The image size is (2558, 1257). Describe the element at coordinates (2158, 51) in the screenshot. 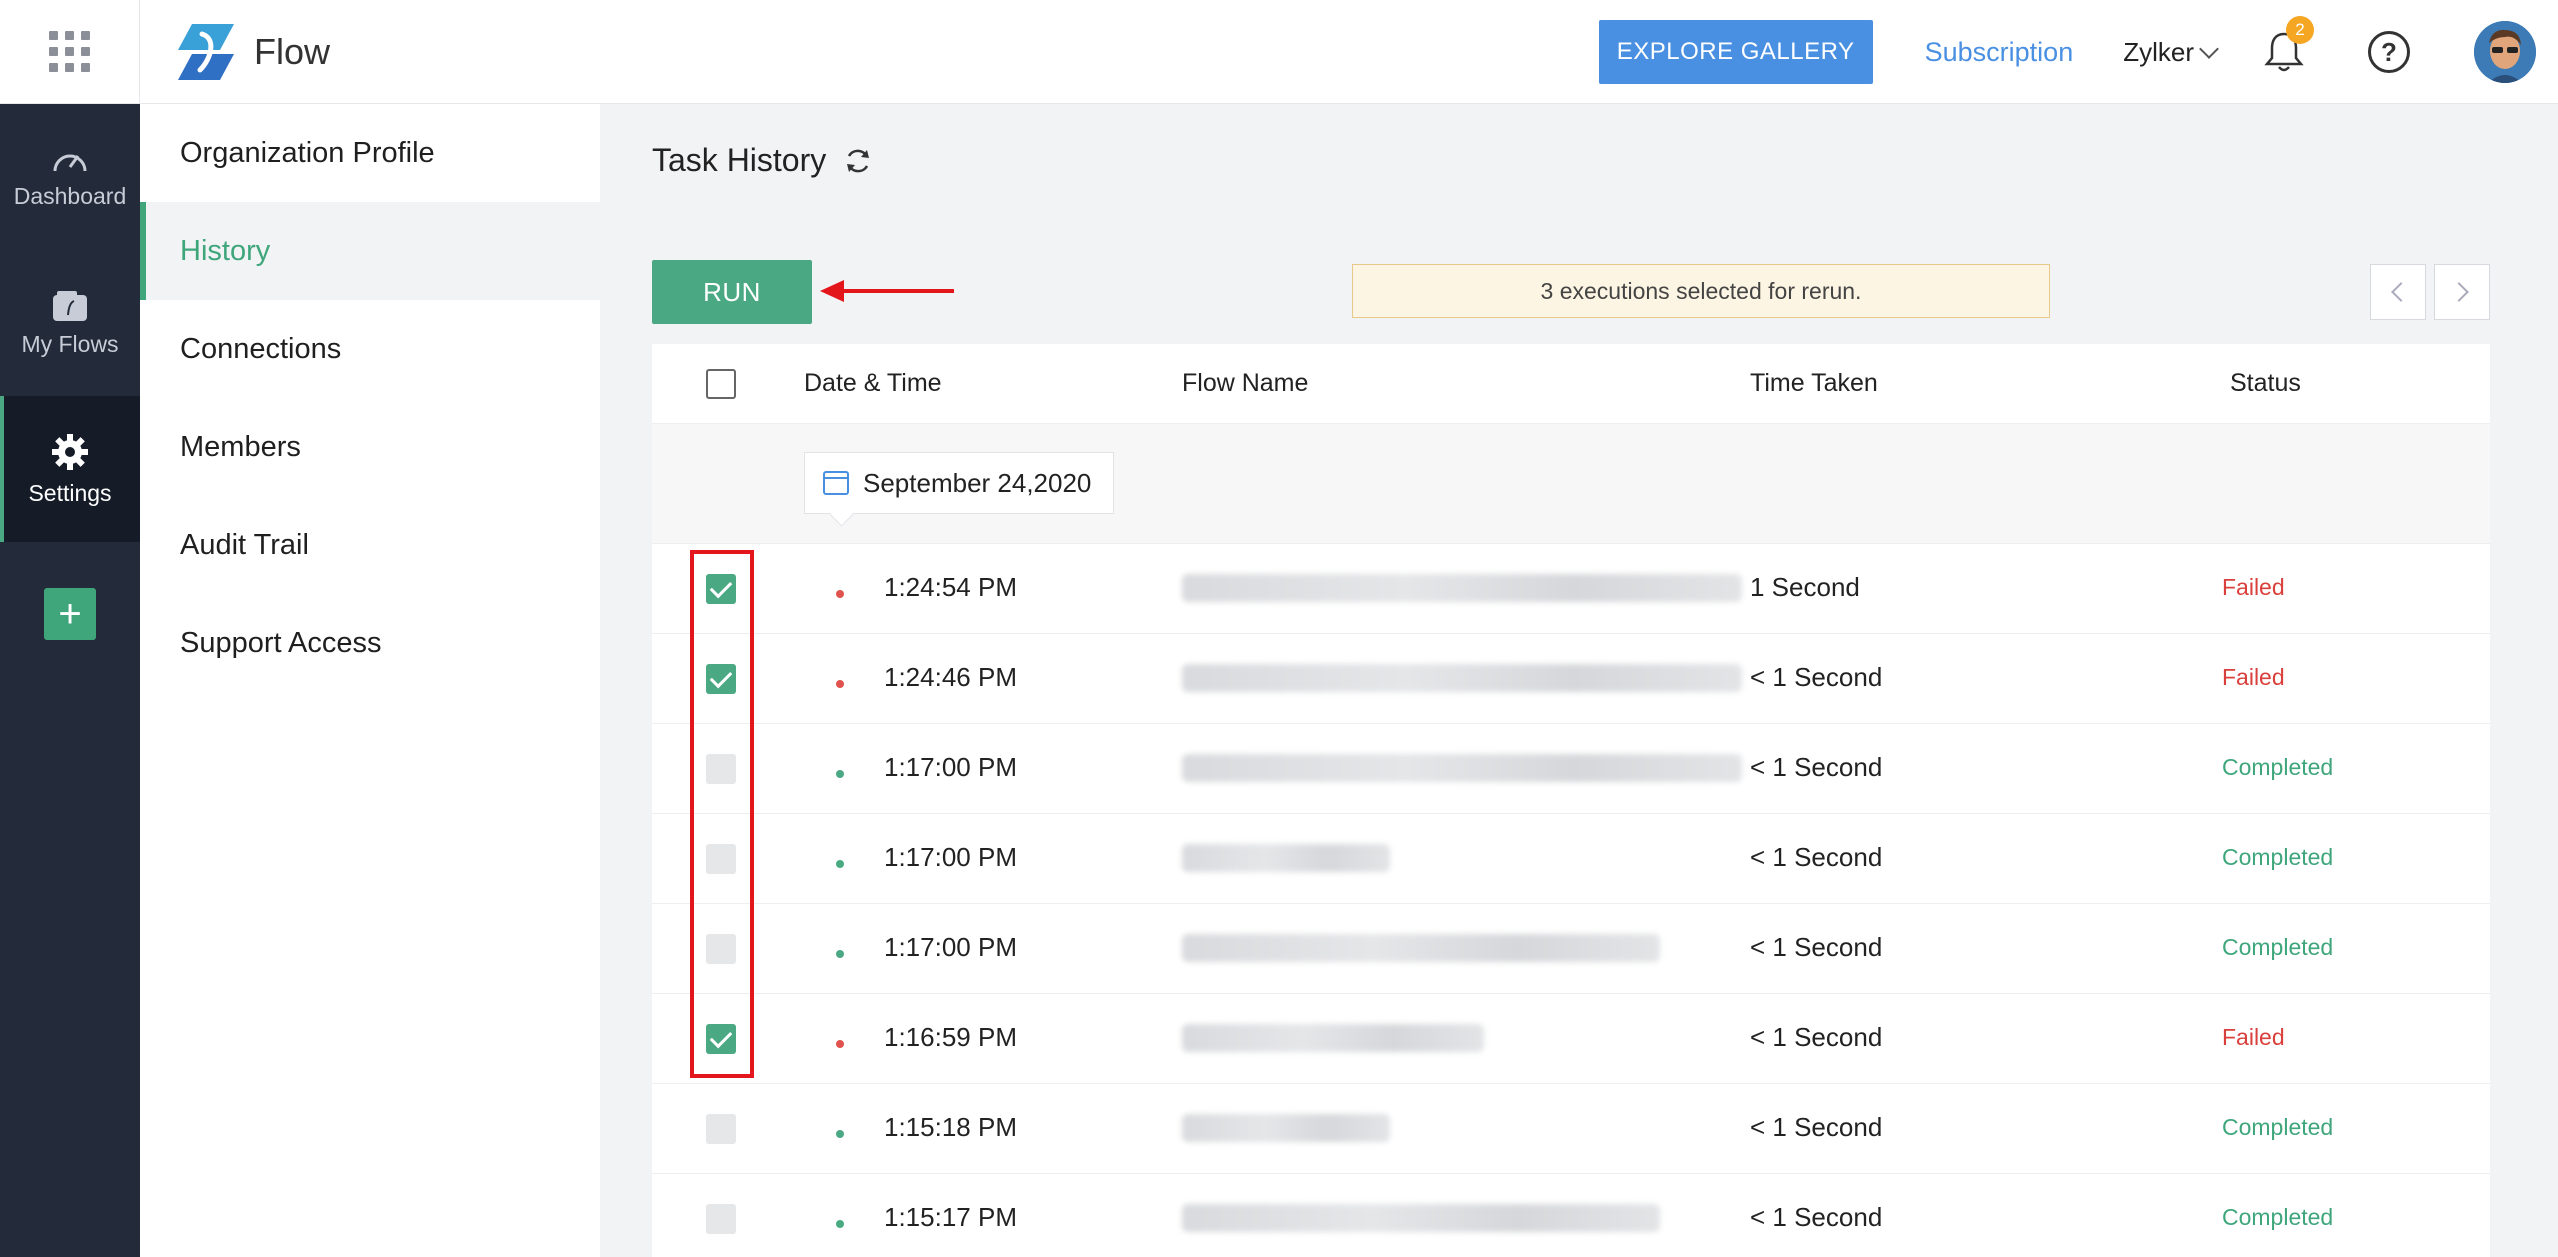

I see `org-name: Zylker` at that location.